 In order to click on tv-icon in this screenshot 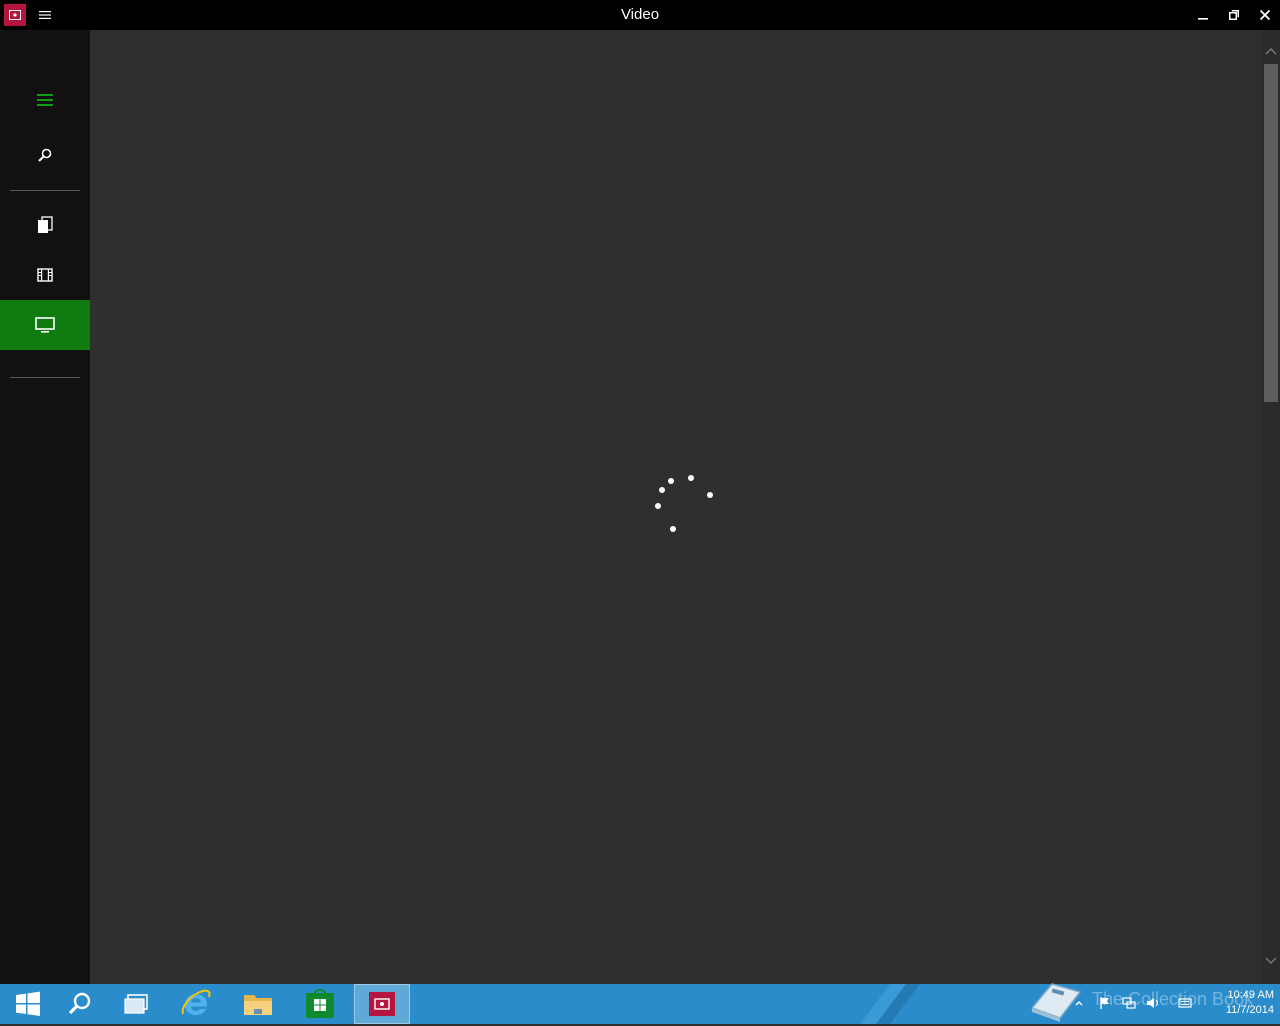, I will do `click(45, 325)`.